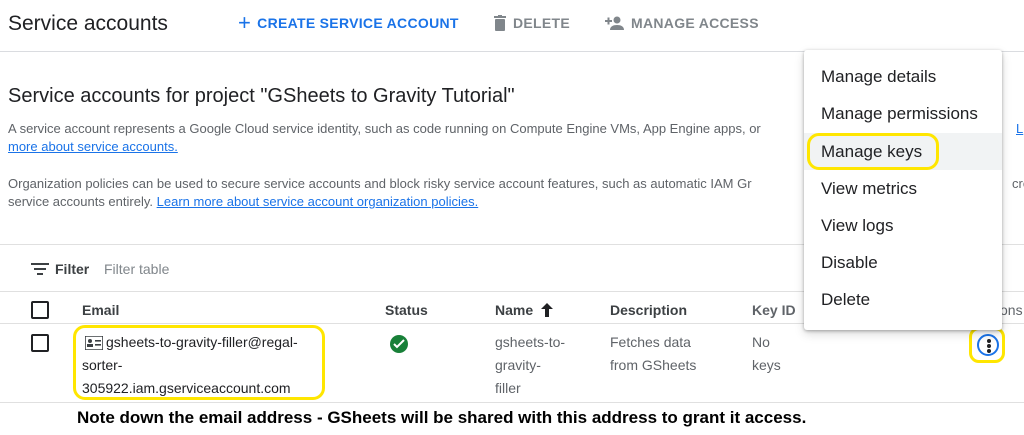  What do you see at coordinates (530, 342) in the screenshot?
I see `name-line-1: gsheets-to-` at bounding box center [530, 342].